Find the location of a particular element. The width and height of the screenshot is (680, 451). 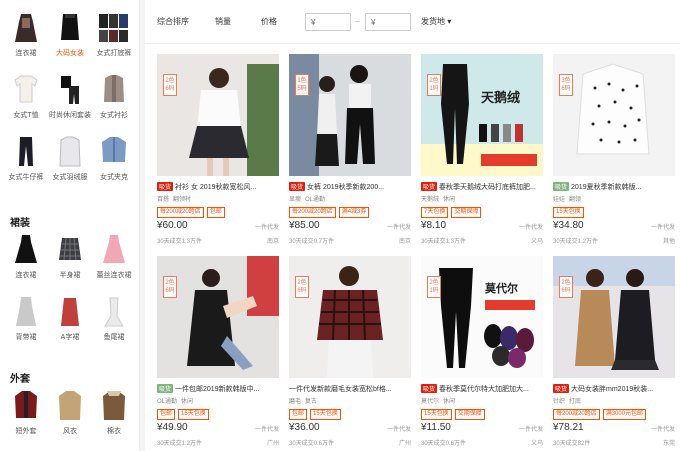

promo-row: 每200减20跨店 包邮 is located at coordinates (192, 212).